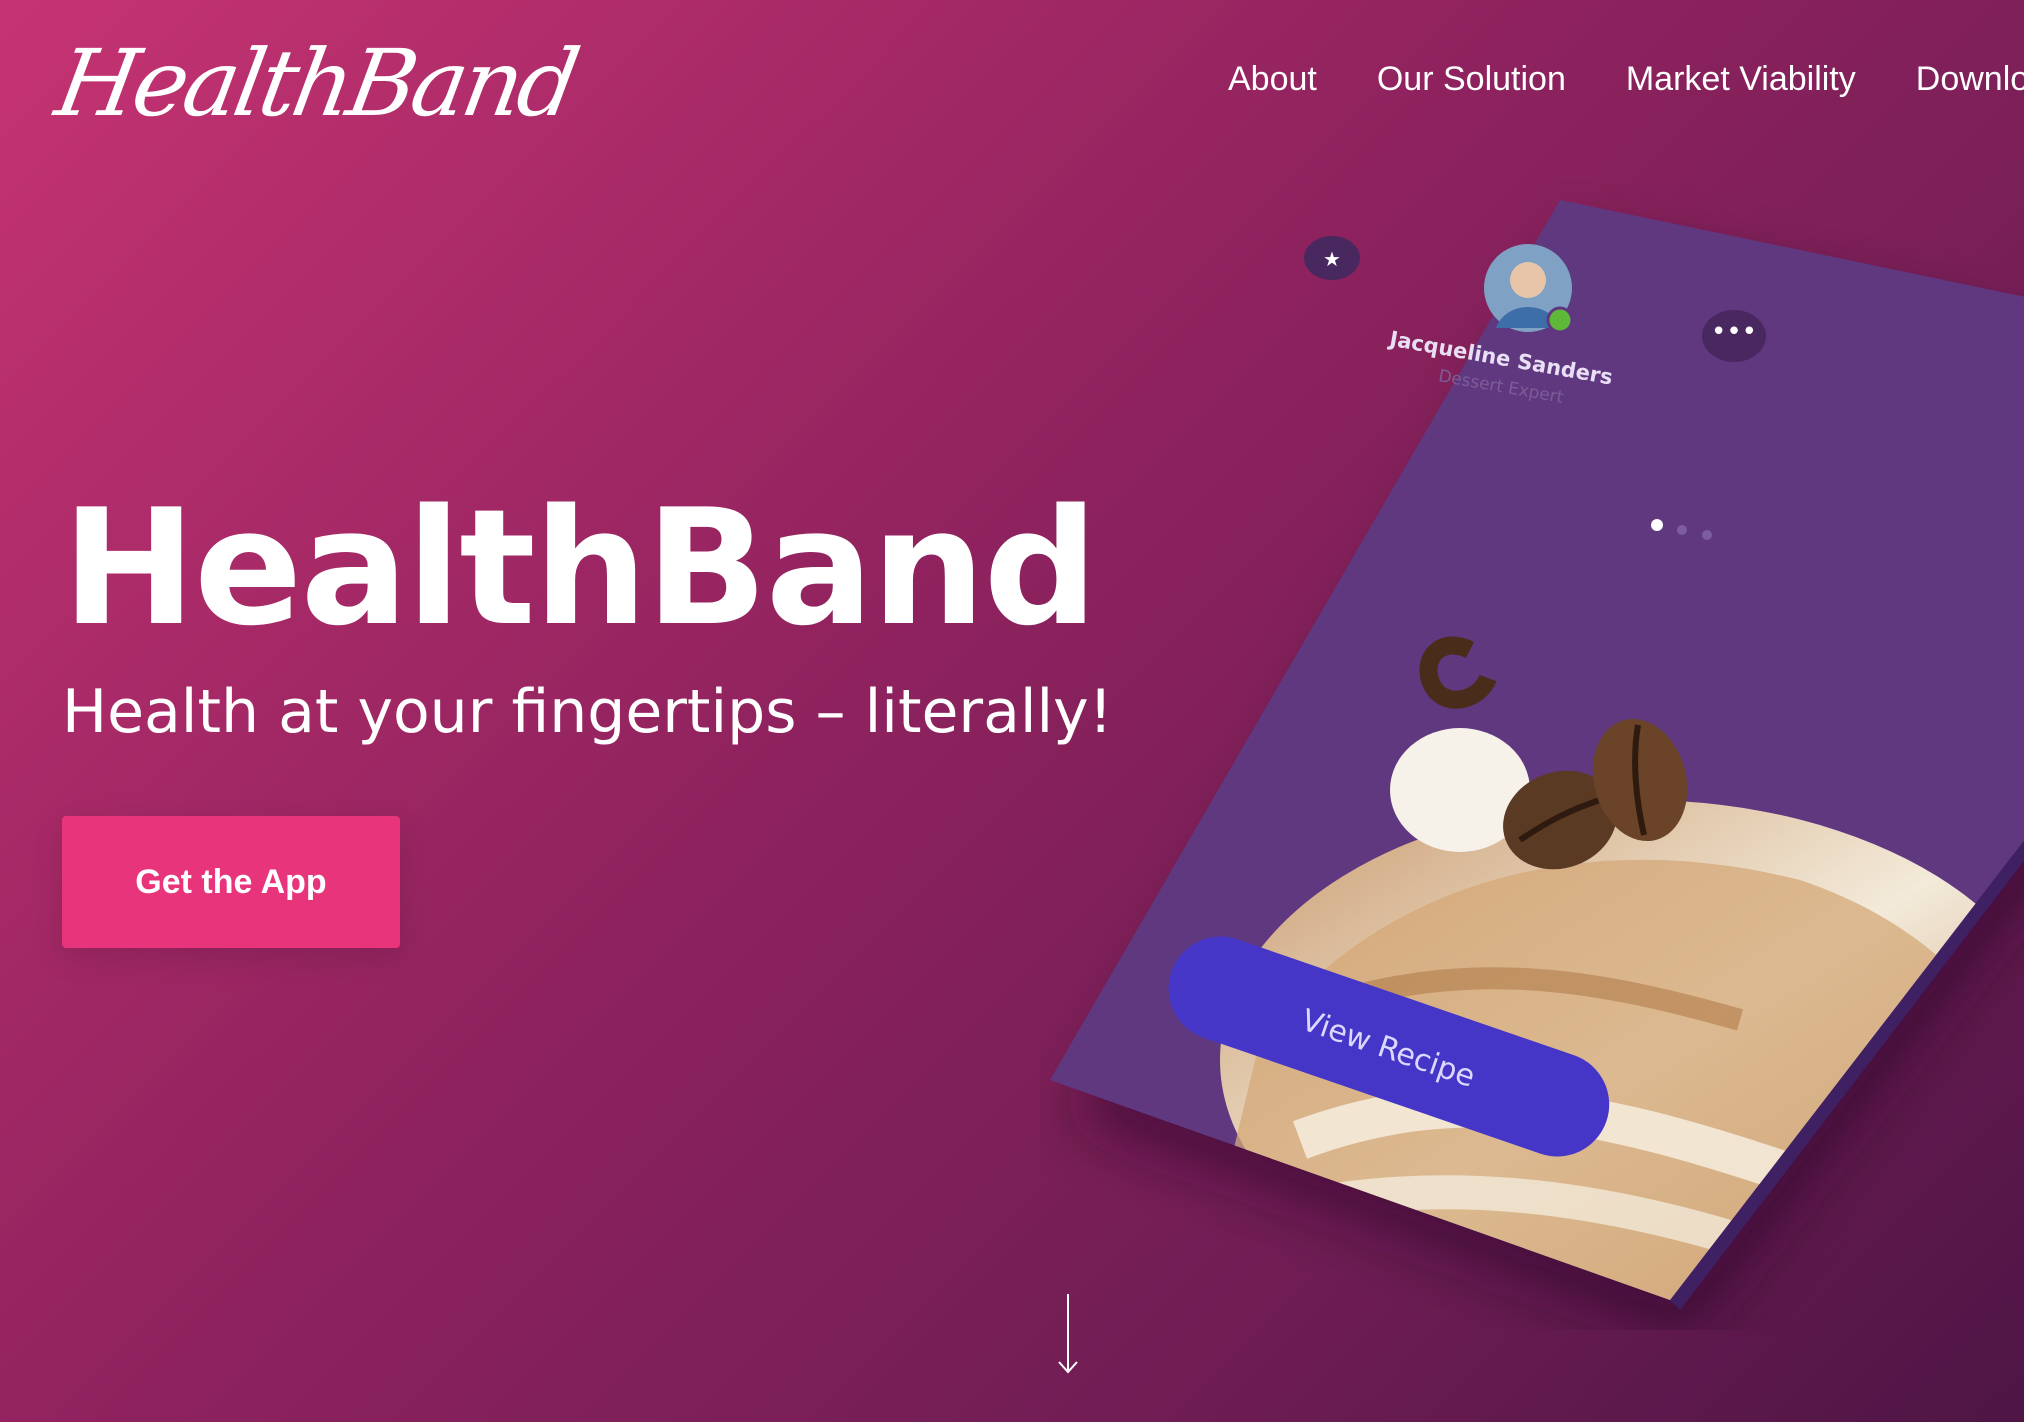 Image resolution: width=2024 pixels, height=1422 pixels. What do you see at coordinates (231, 882) in the screenshot?
I see `get-the-app-button: Get the App` at bounding box center [231, 882].